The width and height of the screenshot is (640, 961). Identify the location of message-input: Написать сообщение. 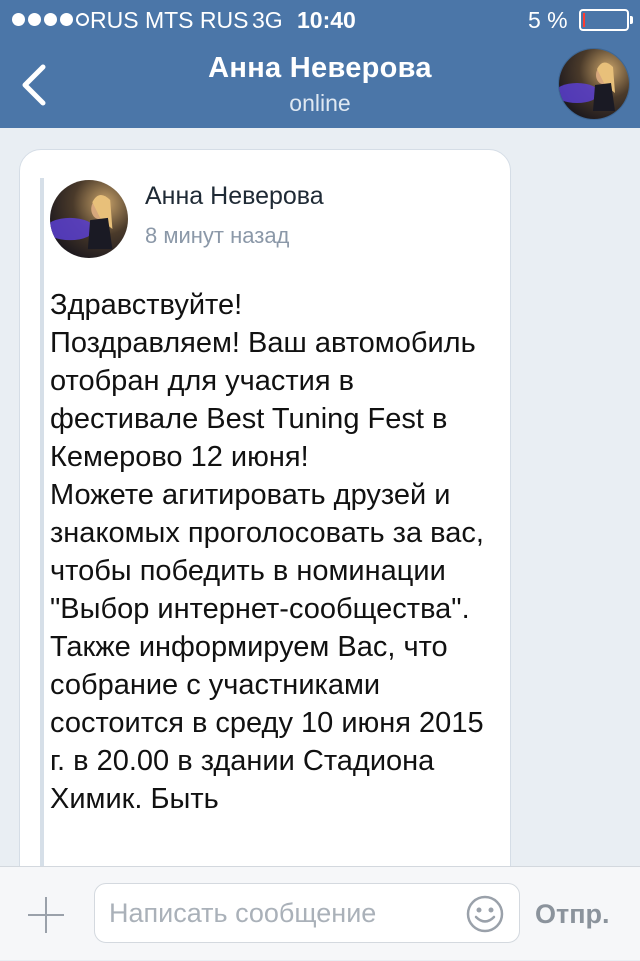
(307, 913).